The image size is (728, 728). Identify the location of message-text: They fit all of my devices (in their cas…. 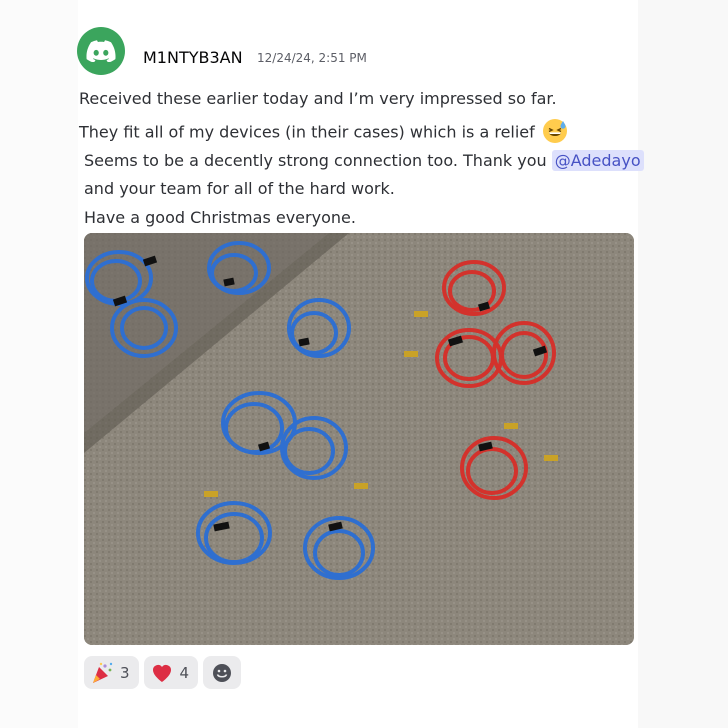
(307, 132).